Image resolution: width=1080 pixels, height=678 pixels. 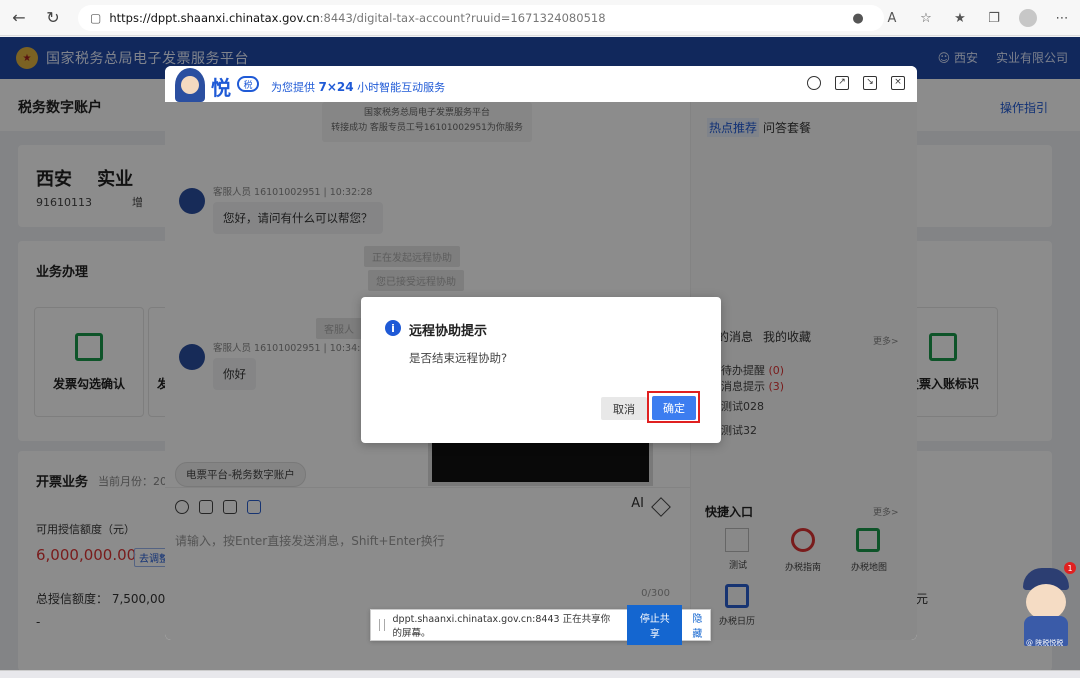 I want to click on stop-sharing-button: 停止共享, so click(x=655, y=625).